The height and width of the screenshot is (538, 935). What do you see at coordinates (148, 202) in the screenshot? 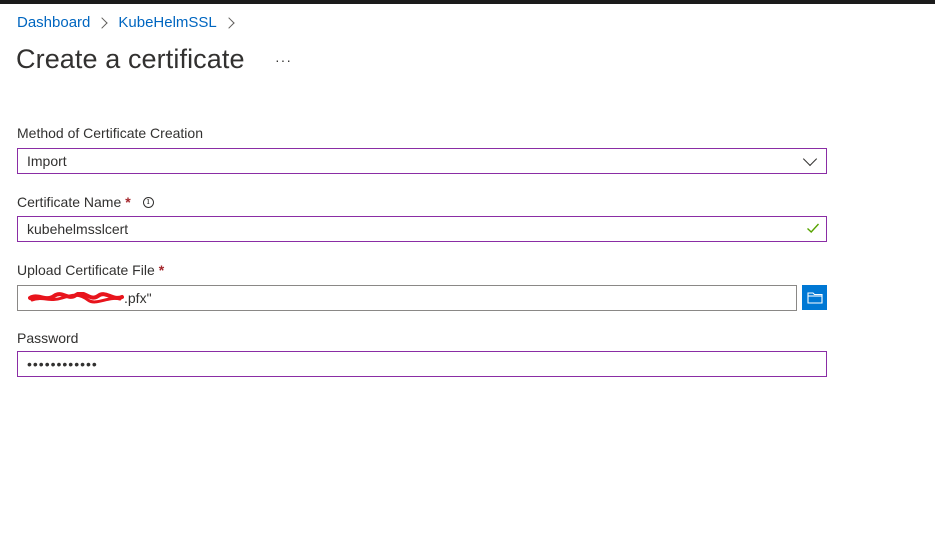
I see `info-icon: i` at bounding box center [148, 202].